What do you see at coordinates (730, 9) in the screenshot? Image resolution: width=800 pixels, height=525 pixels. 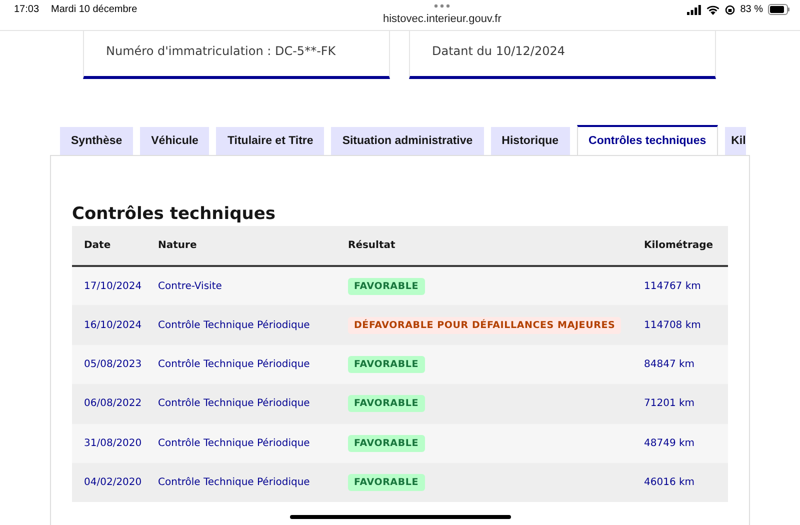 I see `rotation-lock-icon` at bounding box center [730, 9].